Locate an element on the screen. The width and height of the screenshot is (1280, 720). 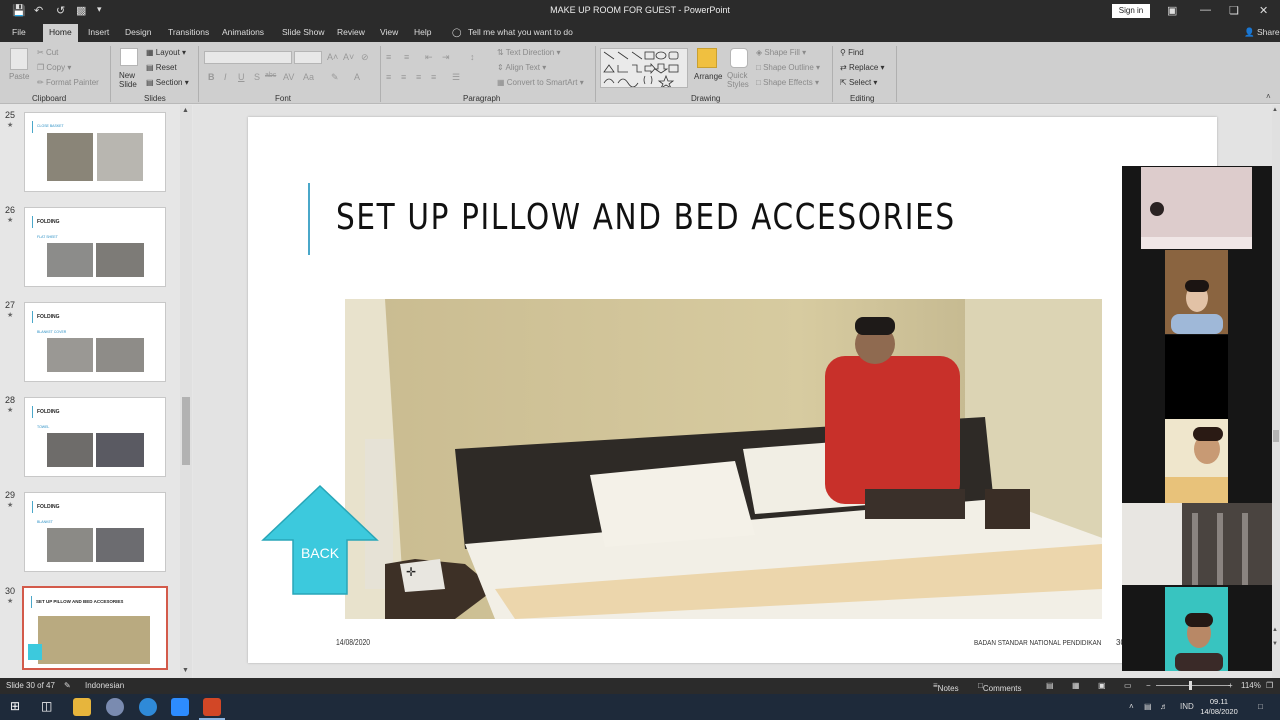
file-explorer-icon is located at coordinates (82, 707).